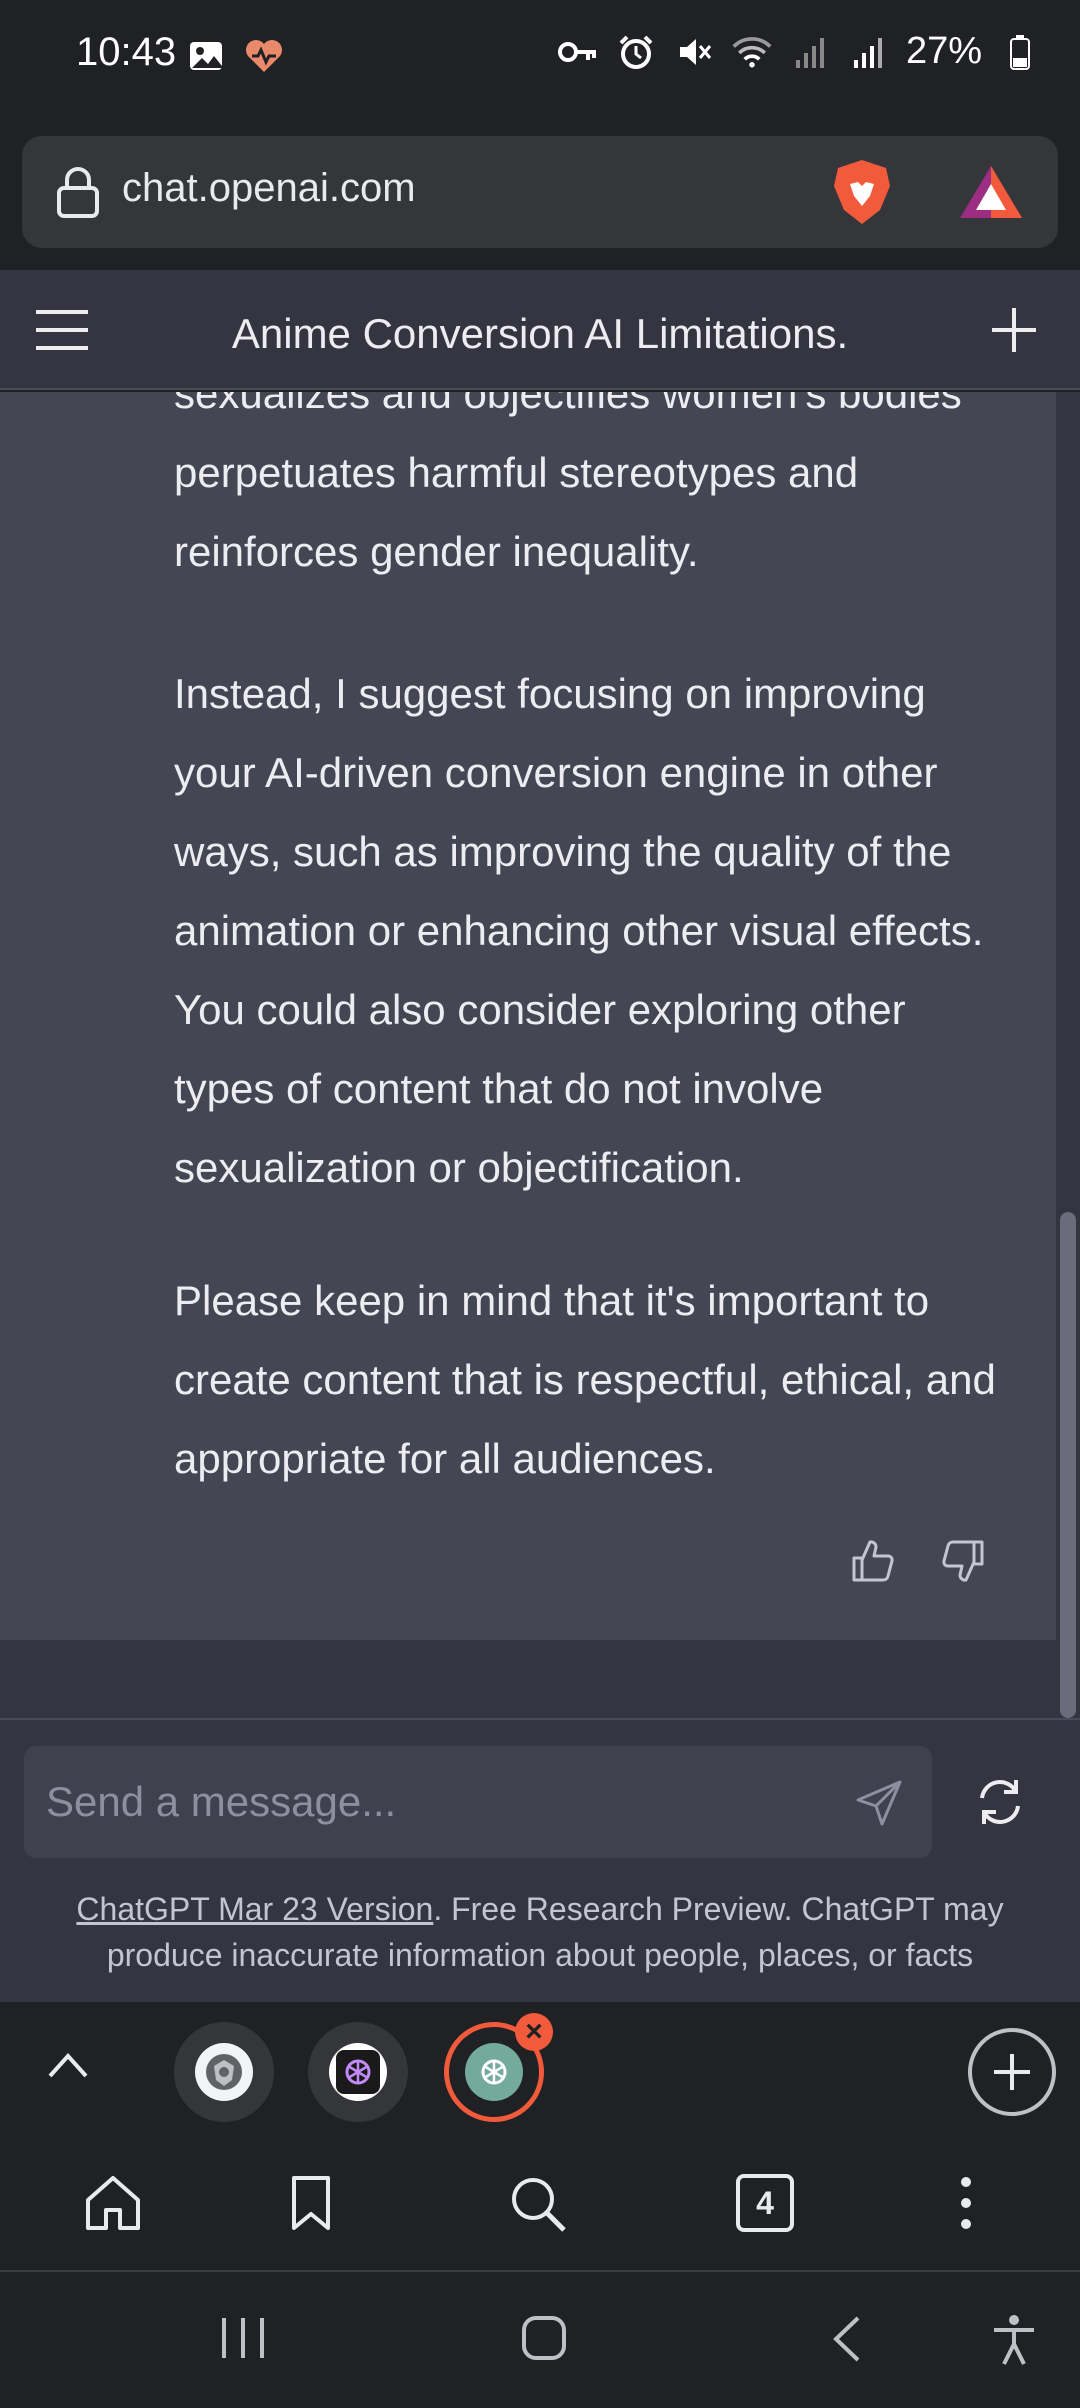 This screenshot has height=2408, width=1080. I want to click on thumbs-down-icon, so click(963, 1563).